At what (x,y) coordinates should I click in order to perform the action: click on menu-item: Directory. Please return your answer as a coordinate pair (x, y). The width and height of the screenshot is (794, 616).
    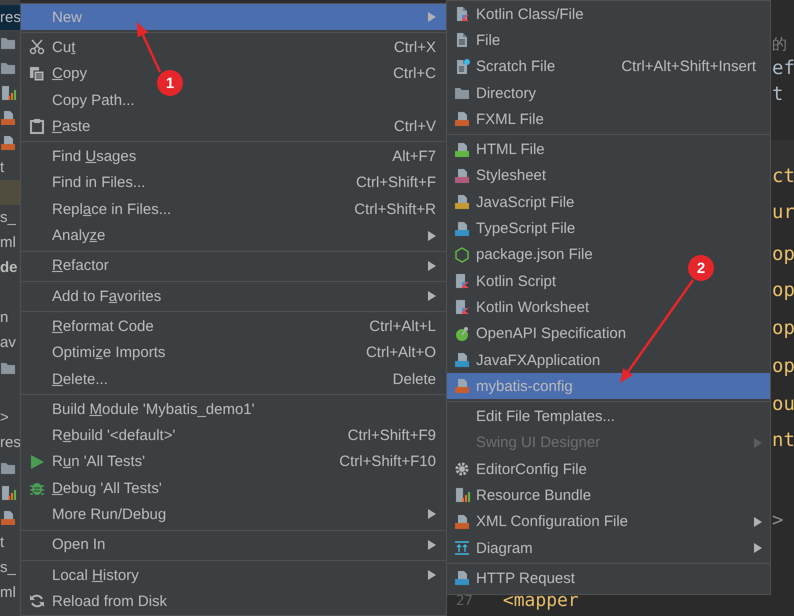
    Looking at the image, I should click on (506, 93).